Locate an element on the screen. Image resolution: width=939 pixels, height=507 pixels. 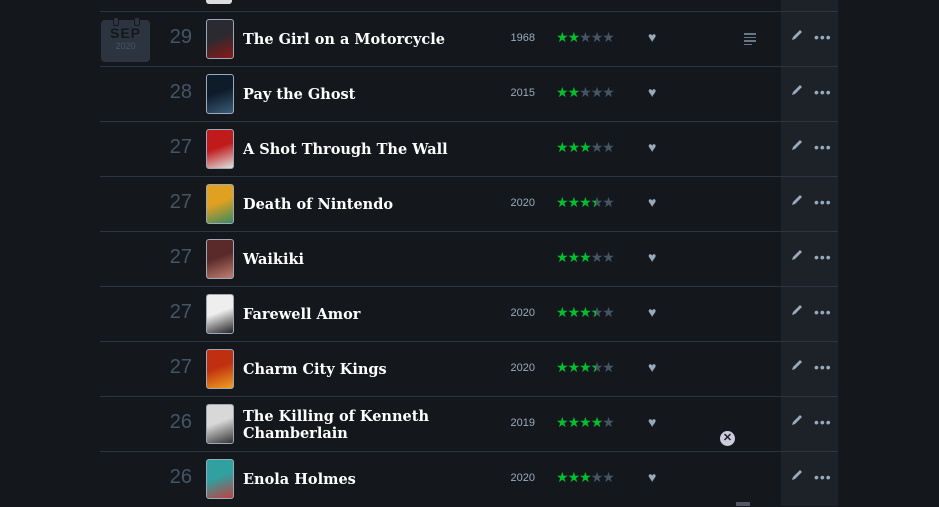
poster-stub-top is located at coordinates (219, 2).